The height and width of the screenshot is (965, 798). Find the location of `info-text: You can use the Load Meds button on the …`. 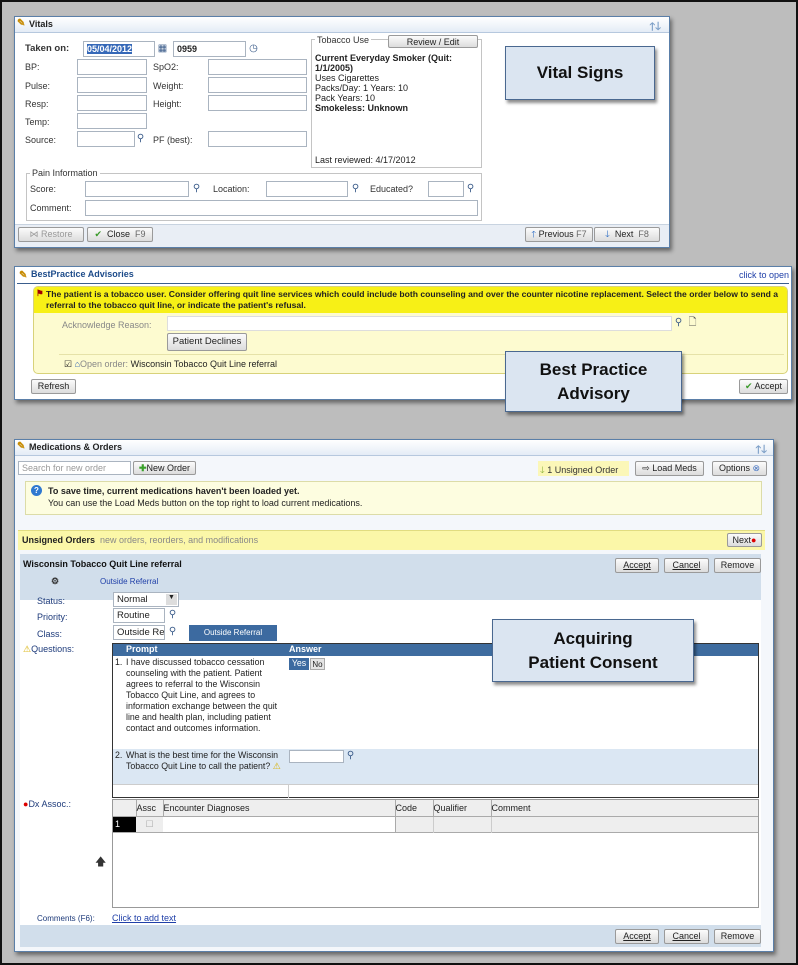

info-text: You can use the Load Meds button on the … is located at coordinates (205, 503).